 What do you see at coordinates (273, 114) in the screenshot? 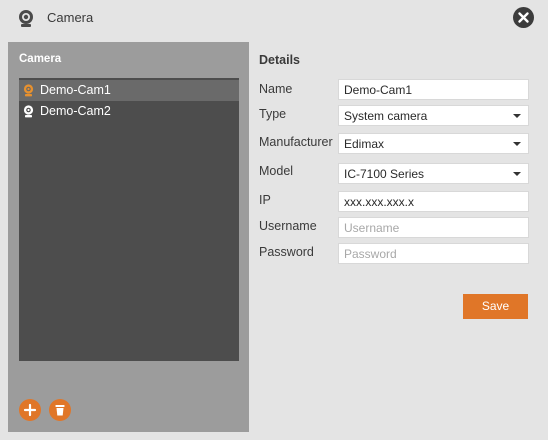
I see `type-label: Type` at bounding box center [273, 114].